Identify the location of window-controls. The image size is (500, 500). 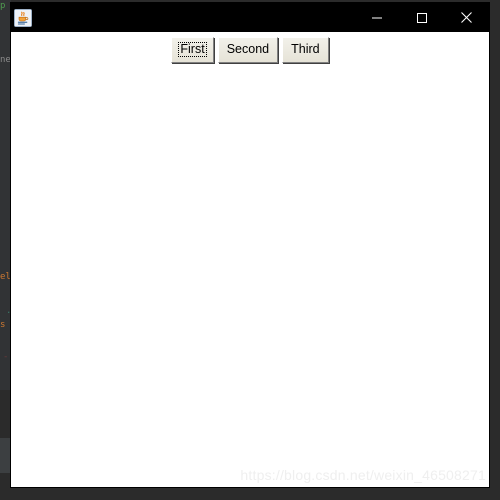
(421, 17).